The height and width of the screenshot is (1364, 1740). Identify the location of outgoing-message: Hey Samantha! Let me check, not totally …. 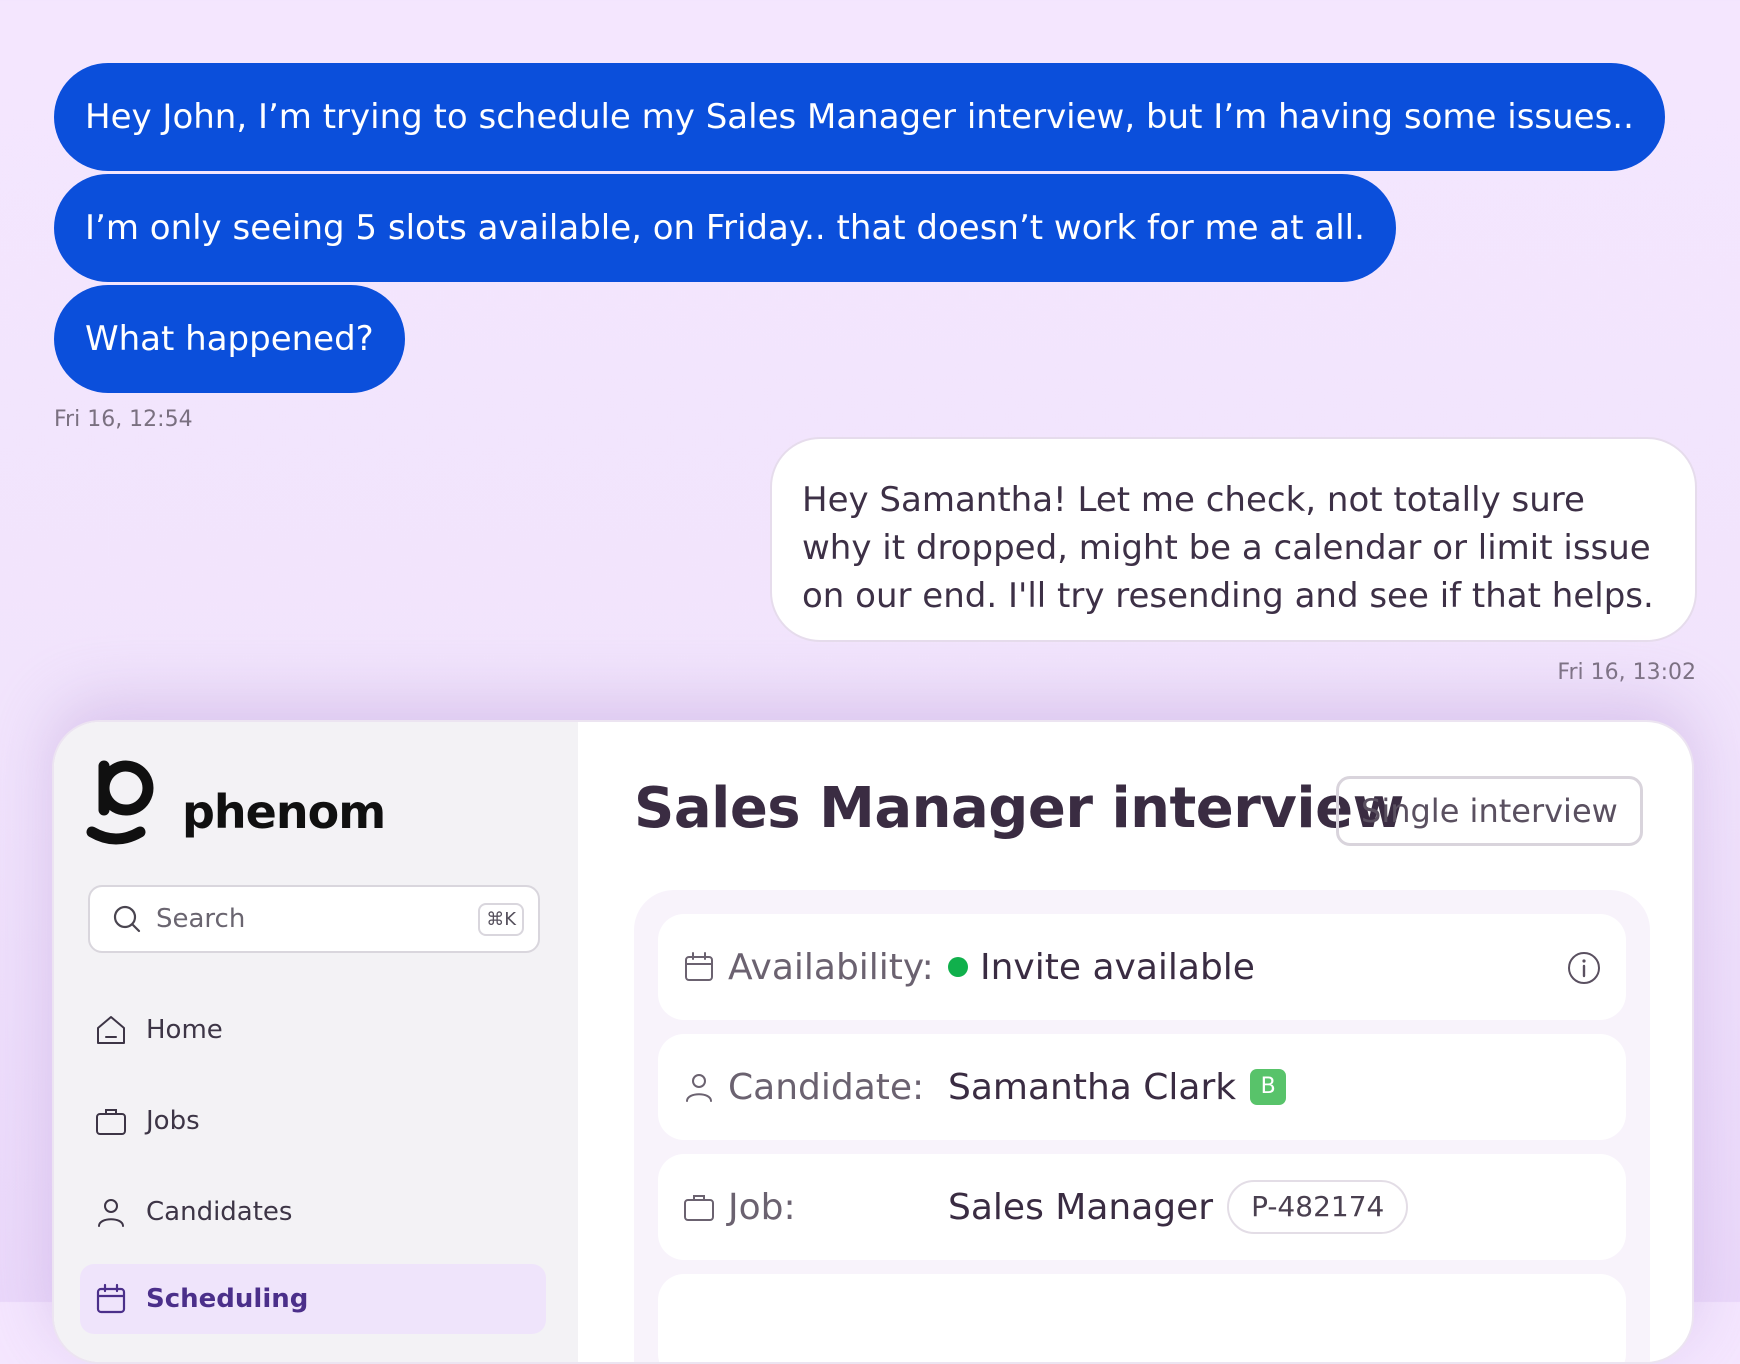
(1233, 539).